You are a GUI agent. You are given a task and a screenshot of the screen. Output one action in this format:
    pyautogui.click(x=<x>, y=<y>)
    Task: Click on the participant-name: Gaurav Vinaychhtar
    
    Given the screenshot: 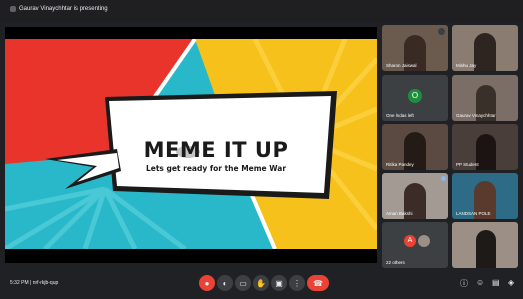 What is the action you would take?
    pyautogui.click(x=476, y=115)
    